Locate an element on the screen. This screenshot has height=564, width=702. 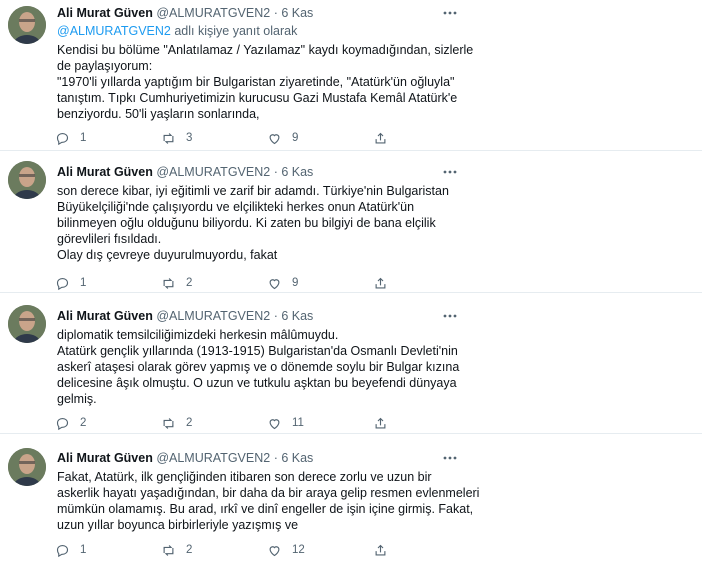
reply-mention-link: @ALMURATGVEN2 is located at coordinates (114, 31).